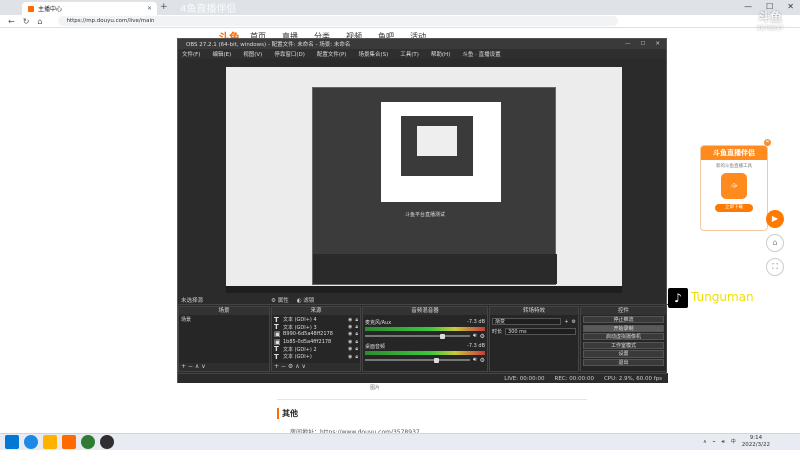 The width and height of the screenshot is (800, 450). I want to click on home-side-icon: ⌂, so click(775, 243).